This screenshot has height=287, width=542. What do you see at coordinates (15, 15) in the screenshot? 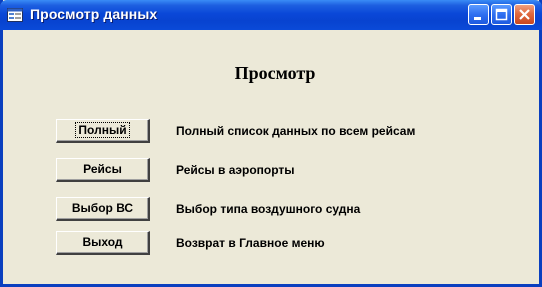
I see `form-icon` at bounding box center [15, 15].